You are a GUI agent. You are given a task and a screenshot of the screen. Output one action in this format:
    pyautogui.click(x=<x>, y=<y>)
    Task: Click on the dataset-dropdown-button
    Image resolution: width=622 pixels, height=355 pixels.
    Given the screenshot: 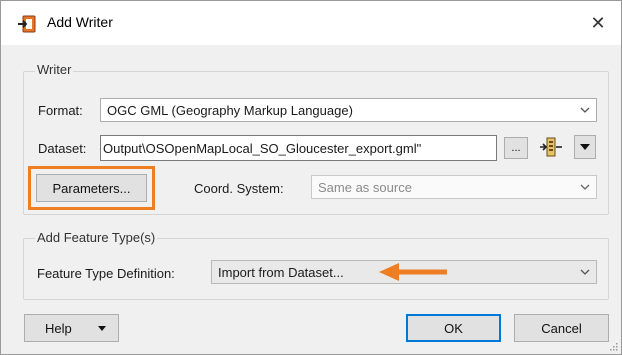 What is the action you would take?
    pyautogui.click(x=585, y=147)
    